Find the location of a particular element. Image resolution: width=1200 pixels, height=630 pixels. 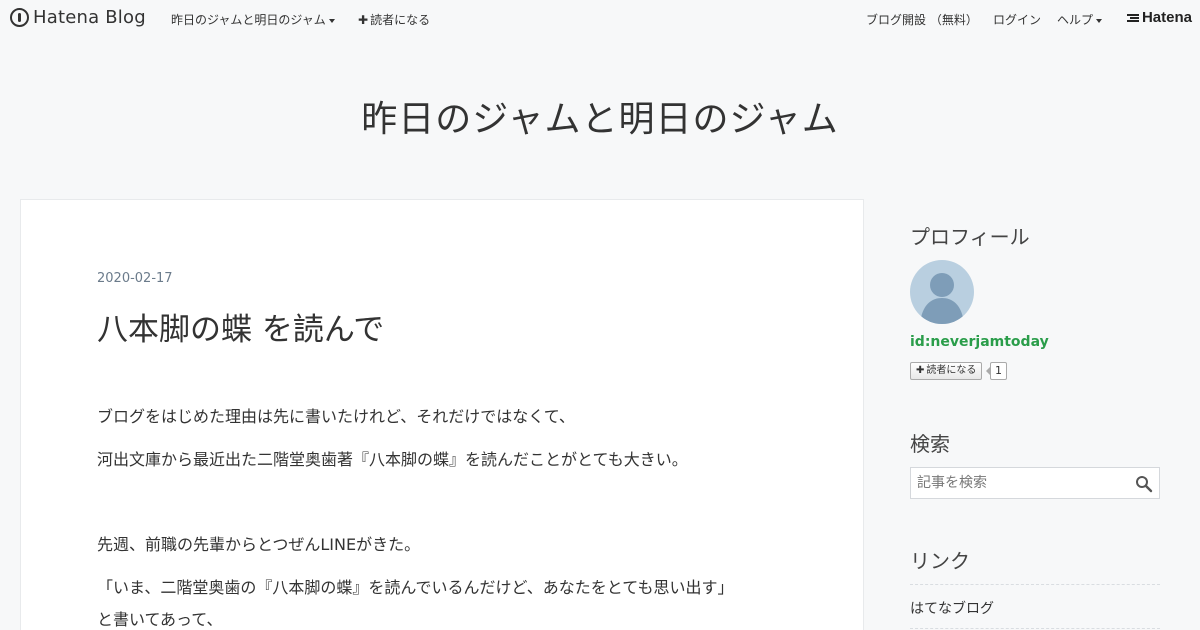

avatar is located at coordinates (942, 292).